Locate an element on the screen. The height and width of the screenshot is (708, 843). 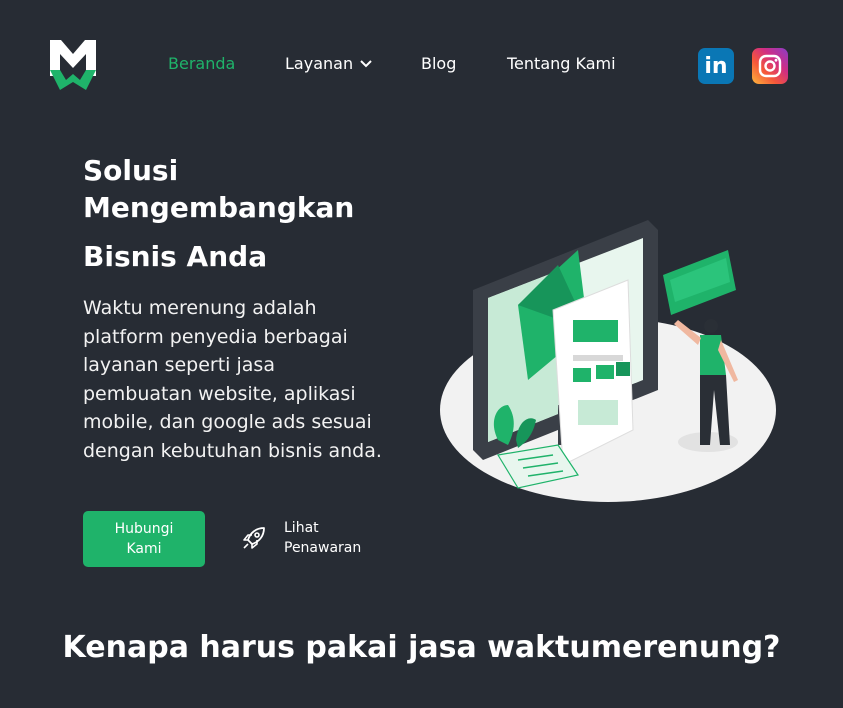
instagram-glyph is located at coordinates (770, 66).